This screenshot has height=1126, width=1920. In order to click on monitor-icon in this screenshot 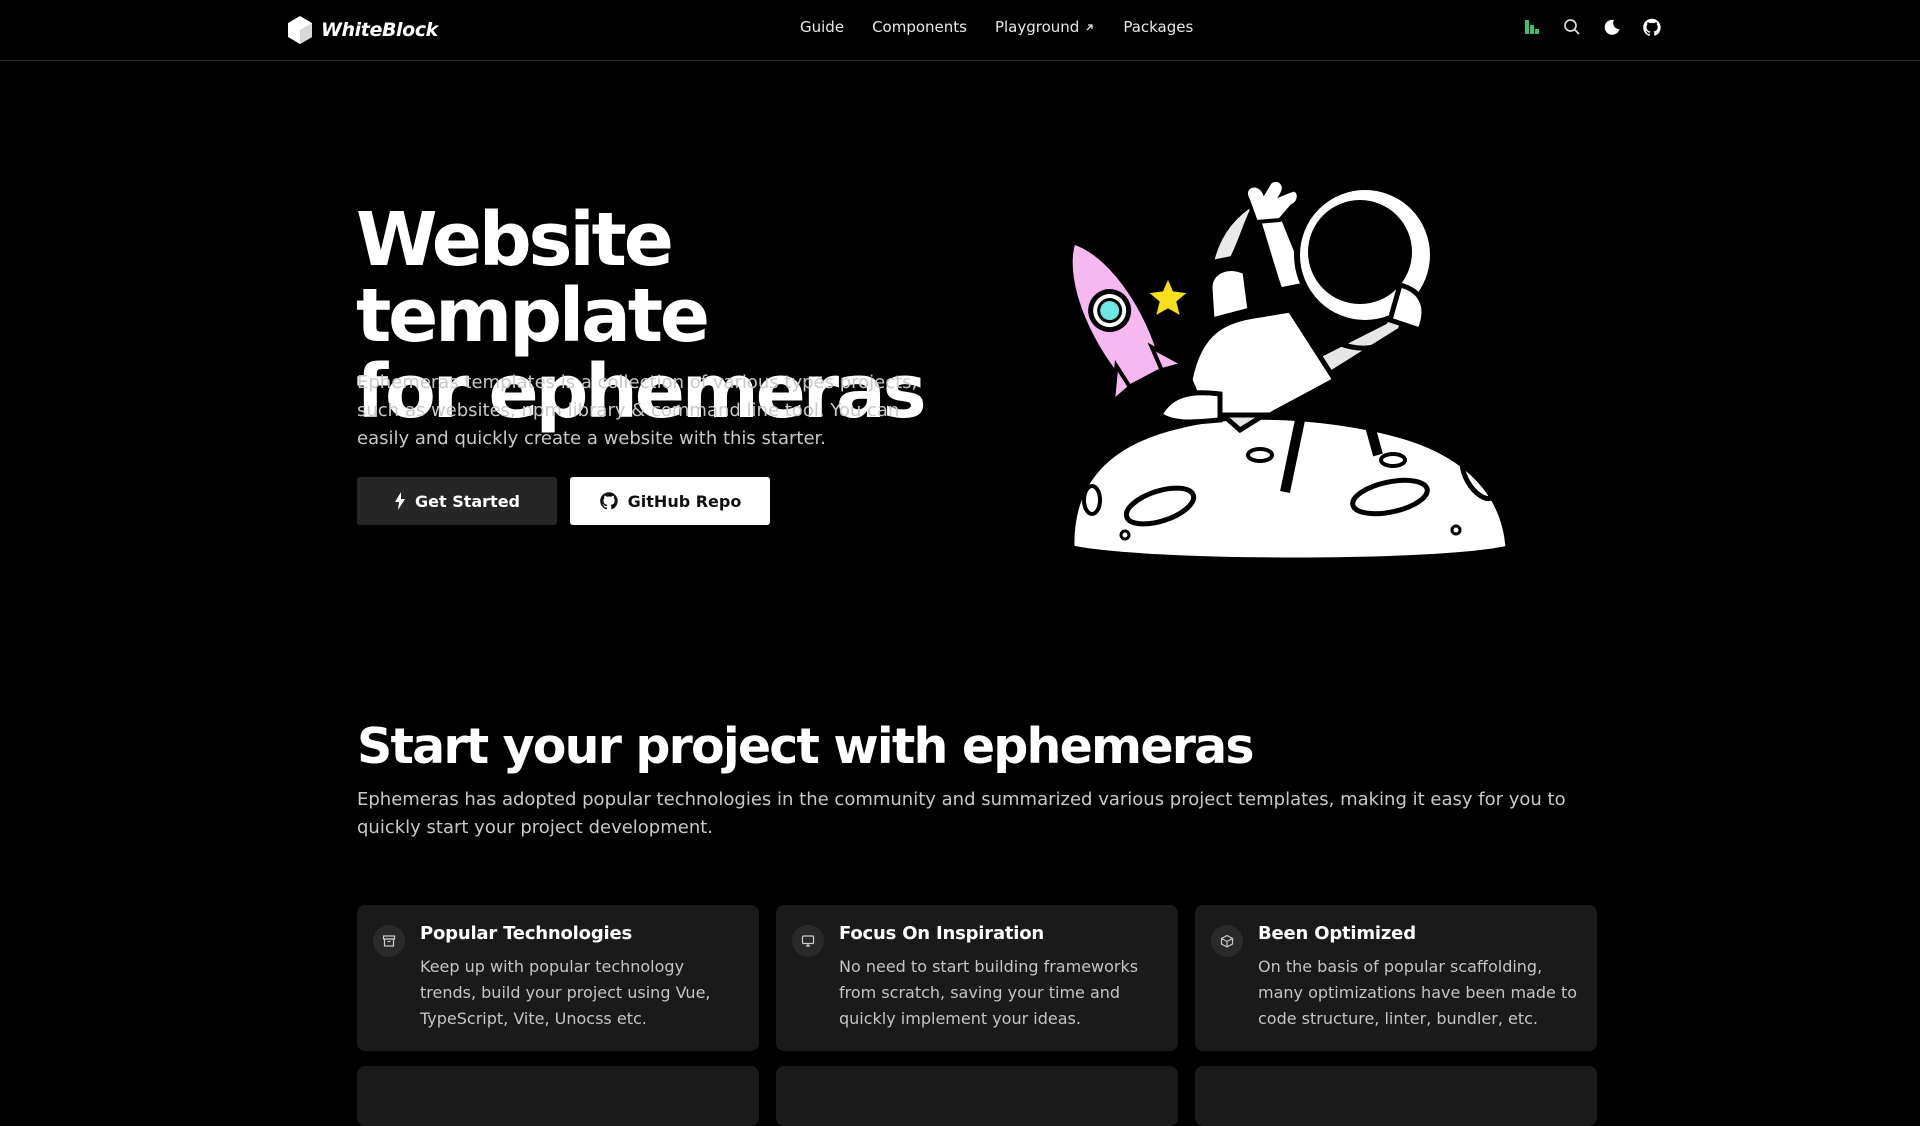, I will do `click(808, 941)`.